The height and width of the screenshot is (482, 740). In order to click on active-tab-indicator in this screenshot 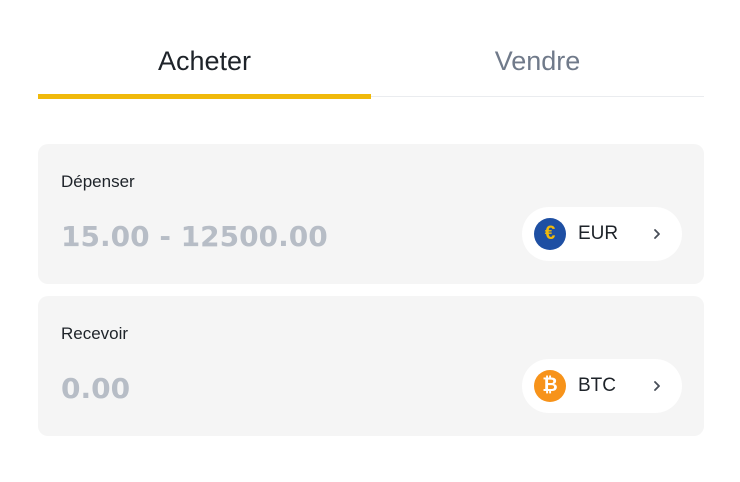, I will do `click(204, 96)`.